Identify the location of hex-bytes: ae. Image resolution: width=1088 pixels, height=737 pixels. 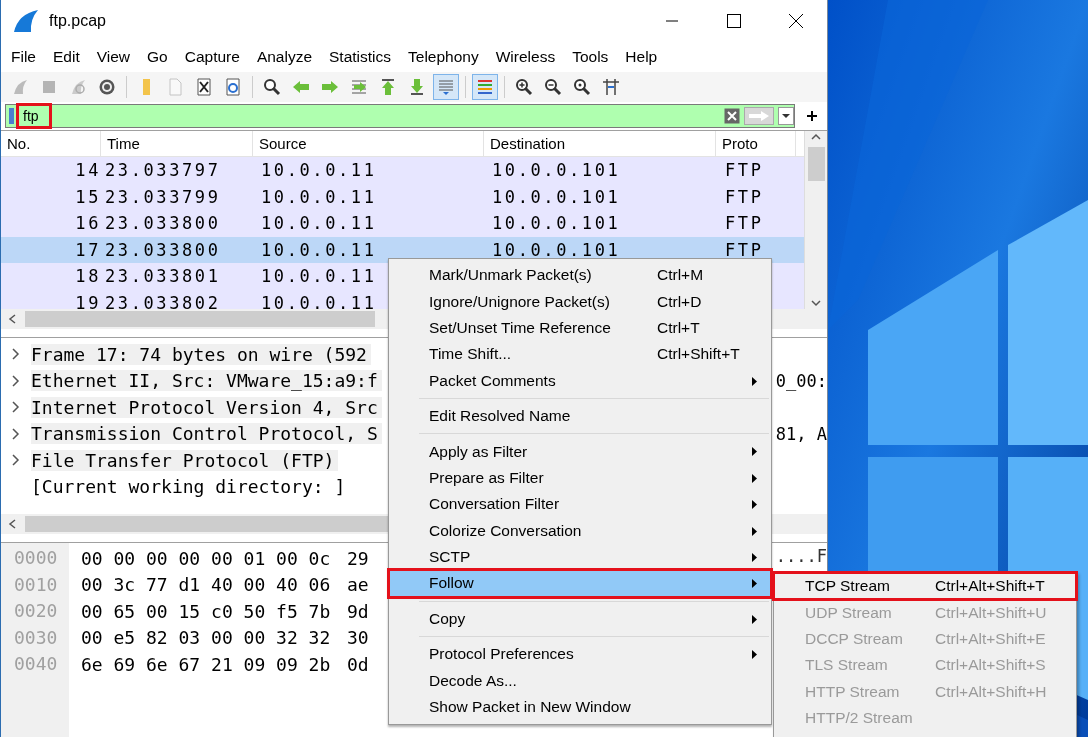
(358, 585).